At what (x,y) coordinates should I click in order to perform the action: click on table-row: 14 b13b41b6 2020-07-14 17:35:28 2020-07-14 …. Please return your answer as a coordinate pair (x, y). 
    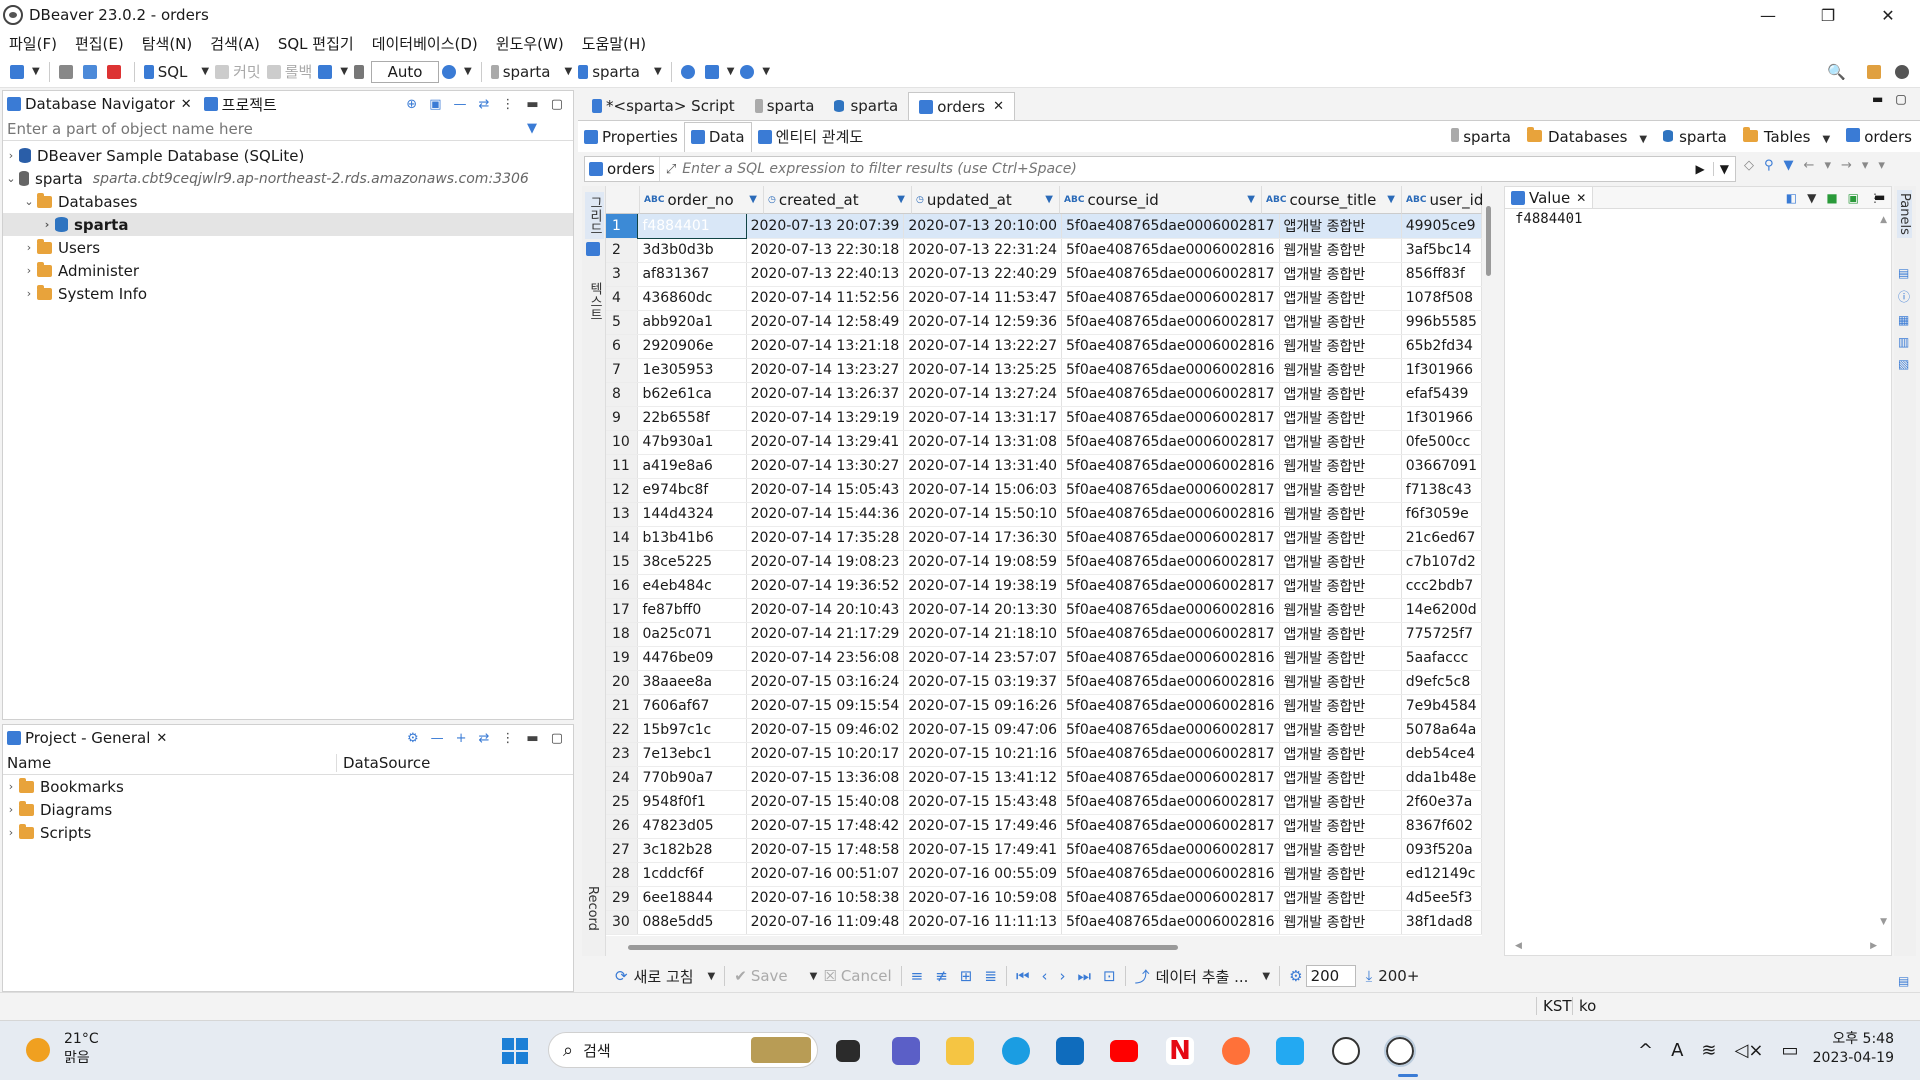
    Looking at the image, I should click on (1044, 538).